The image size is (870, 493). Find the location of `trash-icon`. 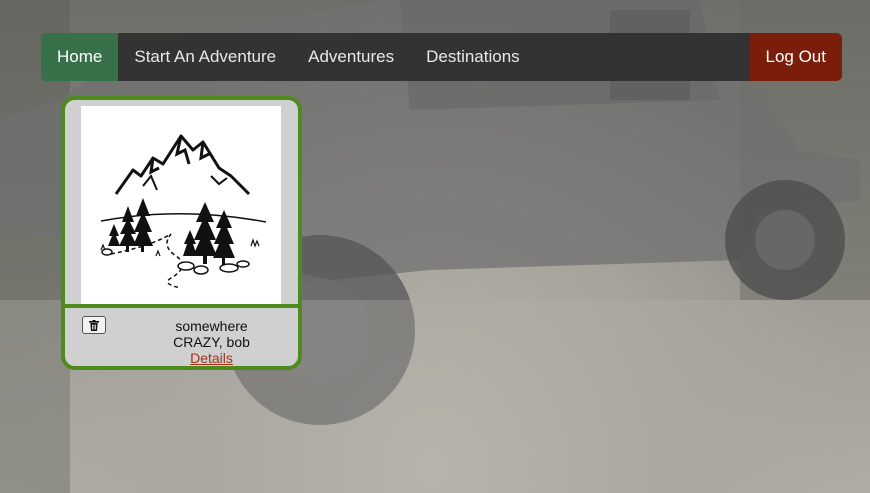

trash-icon is located at coordinates (94, 325).